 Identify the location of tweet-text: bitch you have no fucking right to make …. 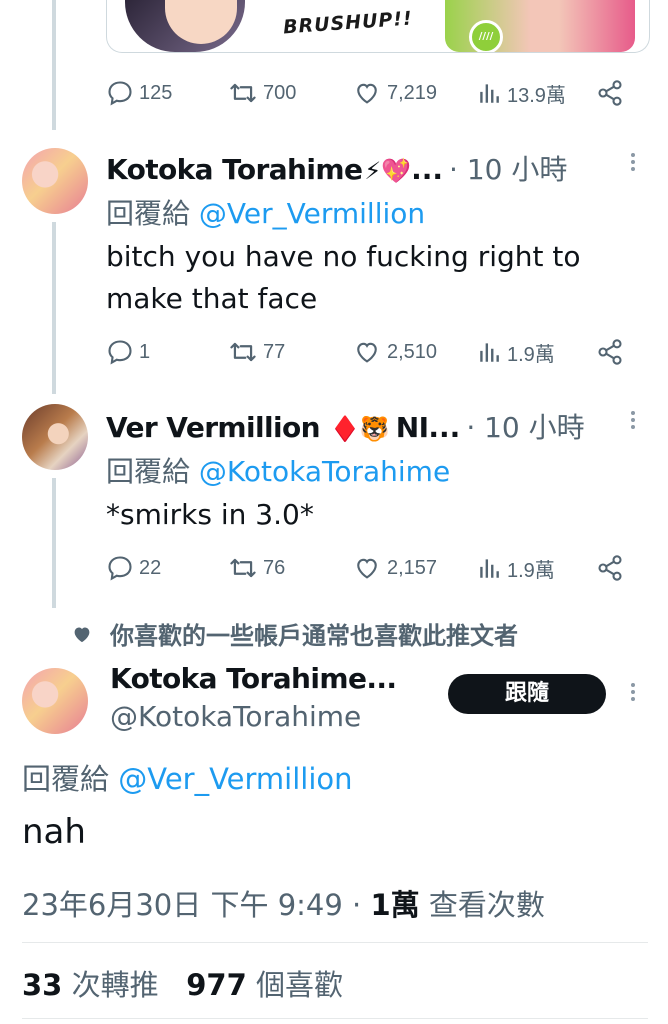
(343, 277).